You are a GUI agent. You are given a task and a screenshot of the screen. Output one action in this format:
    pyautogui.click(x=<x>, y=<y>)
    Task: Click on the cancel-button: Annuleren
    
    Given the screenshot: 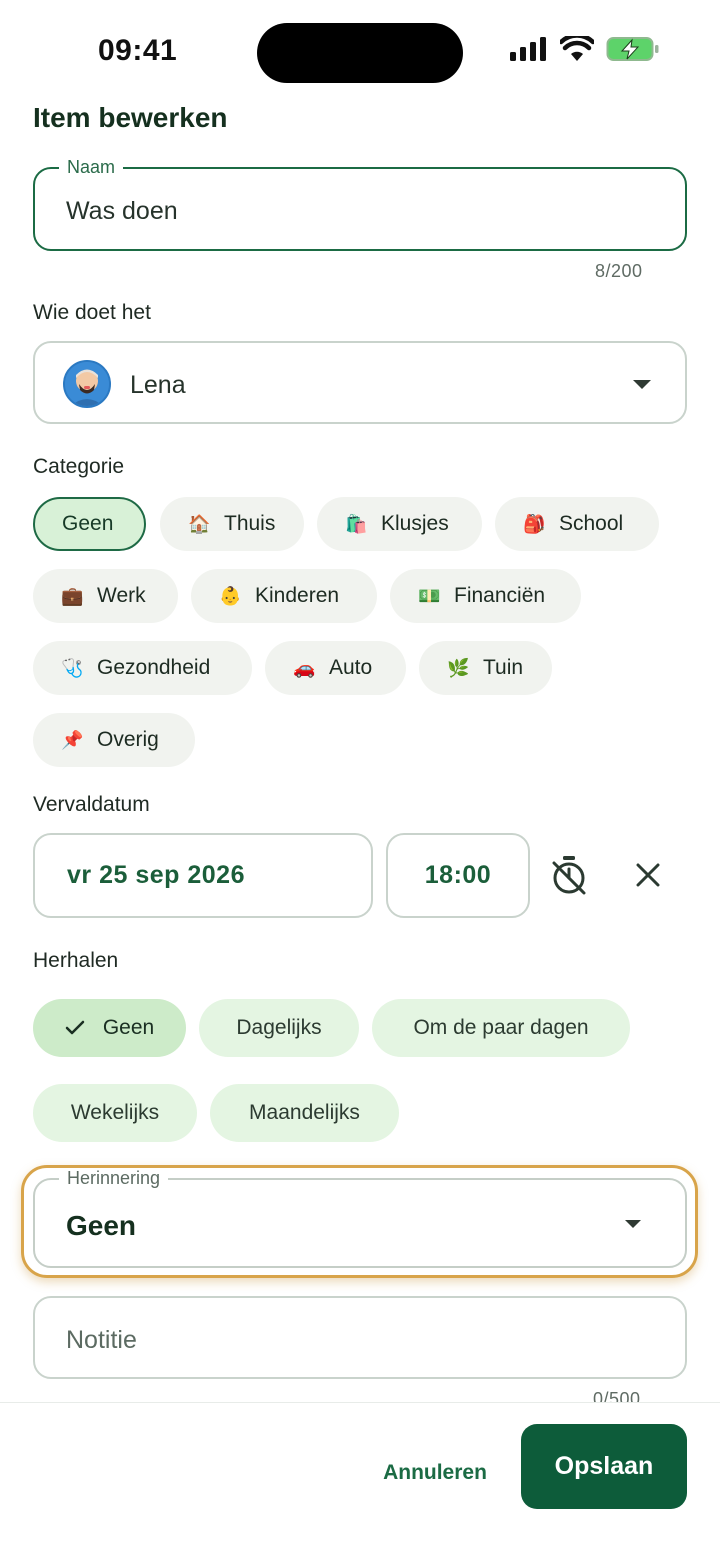 What is the action you would take?
    pyautogui.click(x=435, y=1473)
    